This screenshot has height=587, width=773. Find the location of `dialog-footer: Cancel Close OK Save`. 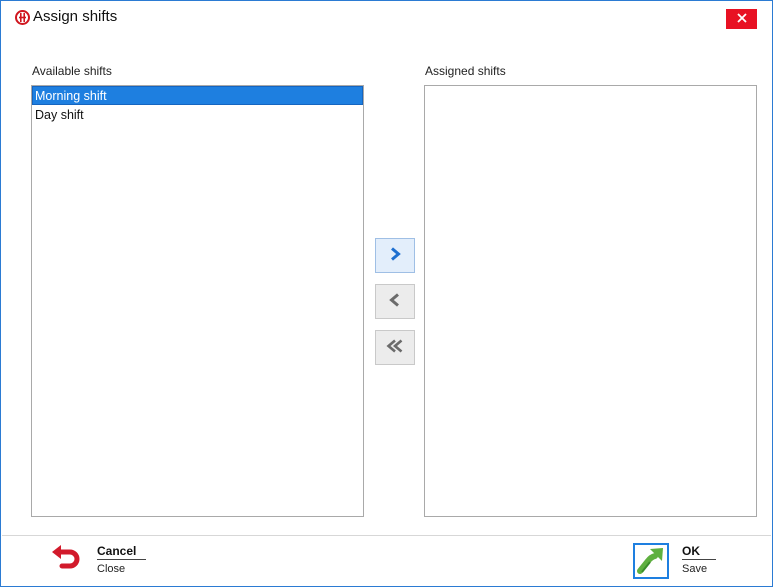

dialog-footer: Cancel Close OK Save is located at coordinates (386, 560).